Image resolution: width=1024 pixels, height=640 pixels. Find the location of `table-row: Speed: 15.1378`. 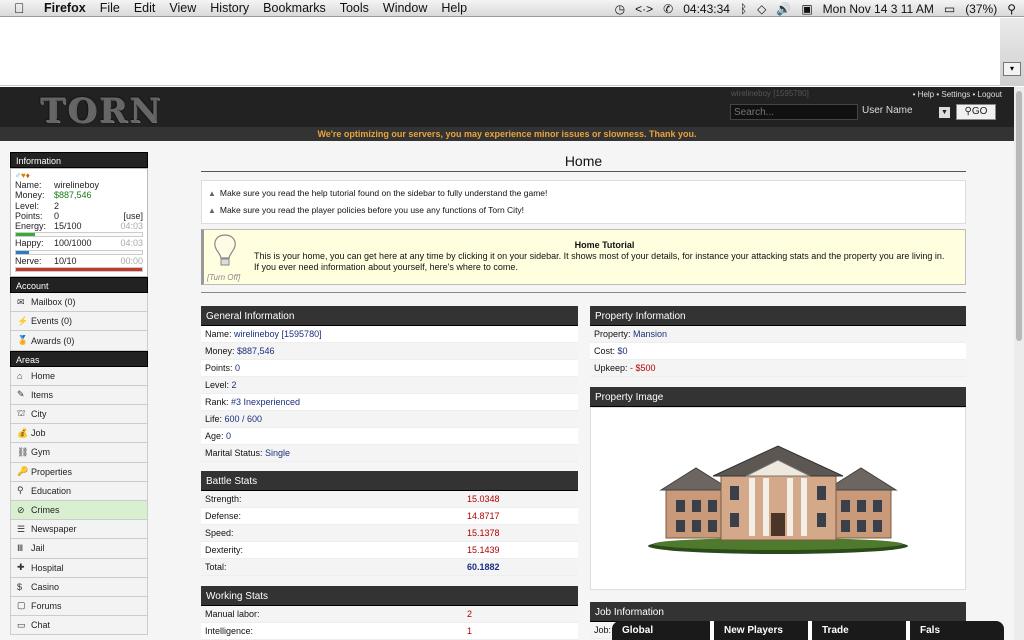

table-row: Speed: 15.1378 is located at coordinates (389, 533).